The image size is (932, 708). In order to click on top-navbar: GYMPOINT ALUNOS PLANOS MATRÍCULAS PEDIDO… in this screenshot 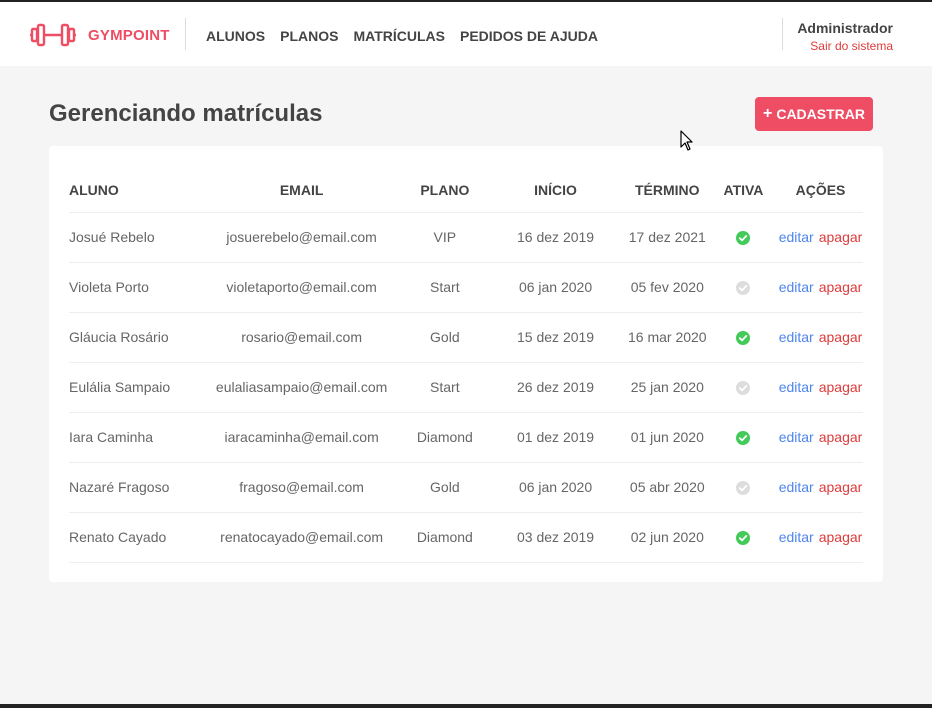, I will do `click(466, 33)`.